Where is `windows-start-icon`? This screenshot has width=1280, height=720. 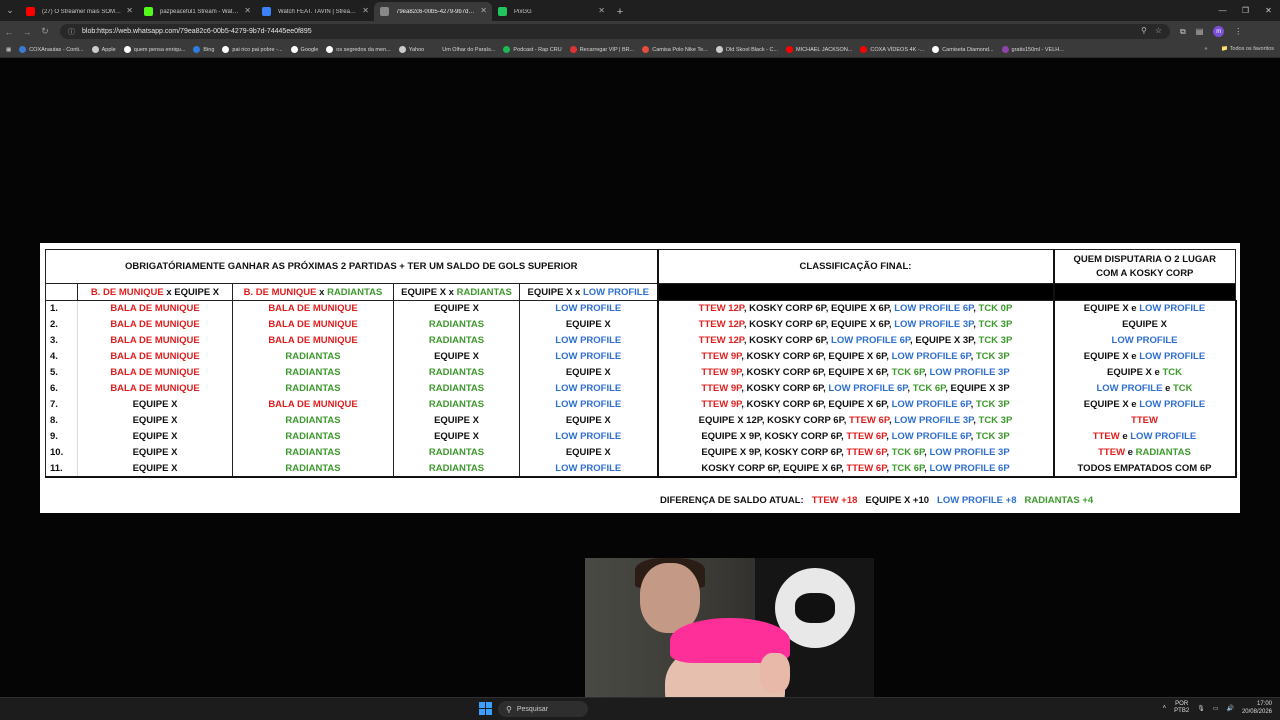 windows-start-icon is located at coordinates (485, 708).